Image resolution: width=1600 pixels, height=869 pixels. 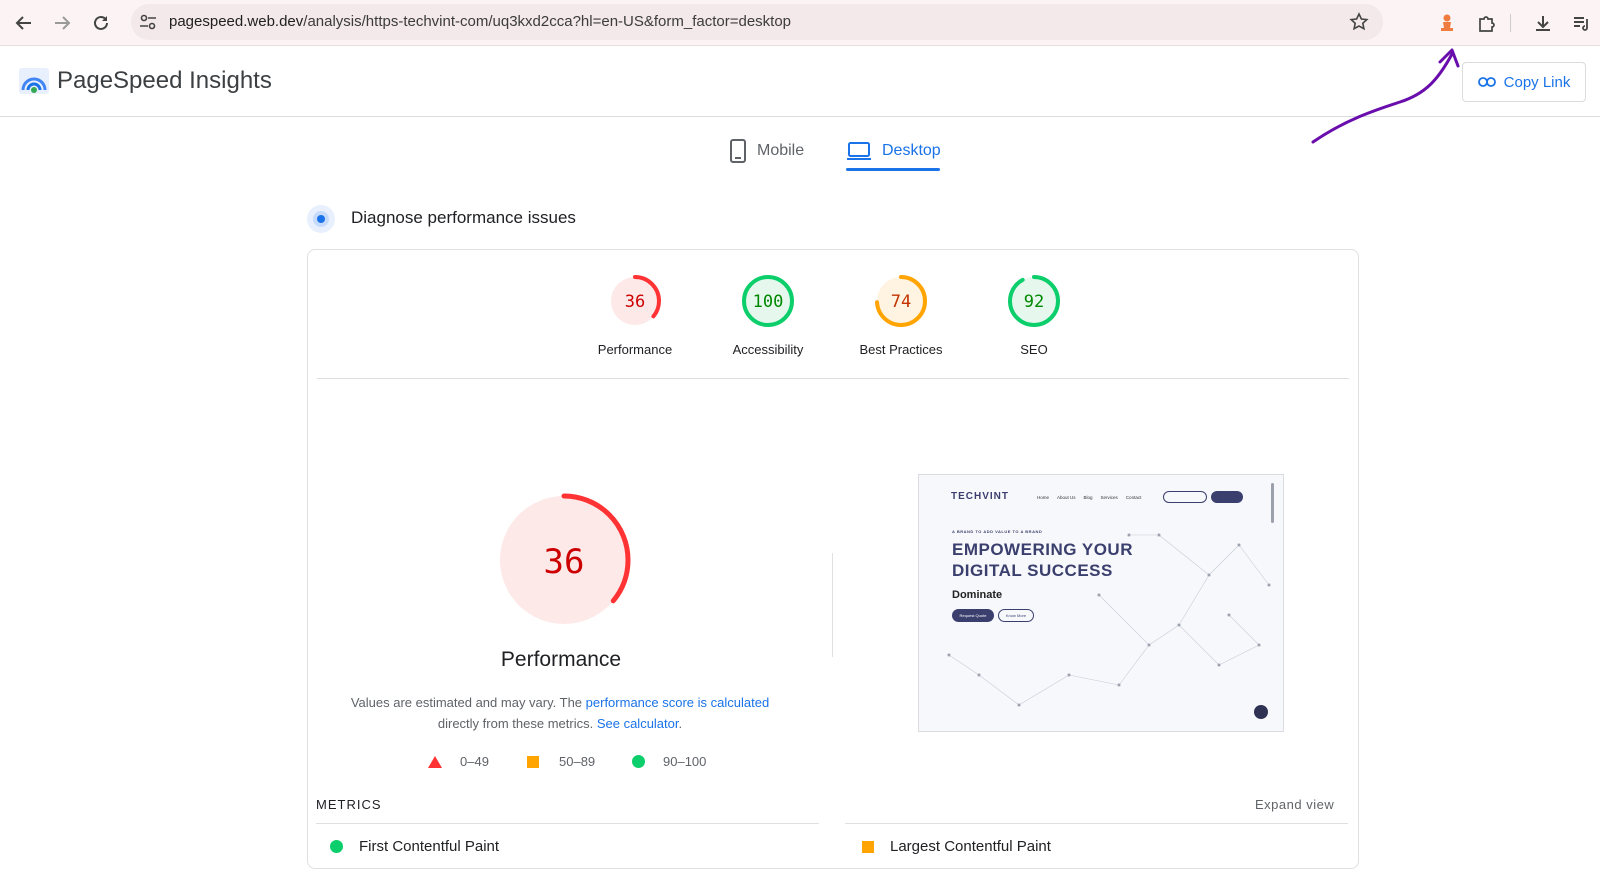 What do you see at coordinates (800, 81) in the screenshot?
I see `app-header: PageSpeed Insights Copy Link` at bounding box center [800, 81].